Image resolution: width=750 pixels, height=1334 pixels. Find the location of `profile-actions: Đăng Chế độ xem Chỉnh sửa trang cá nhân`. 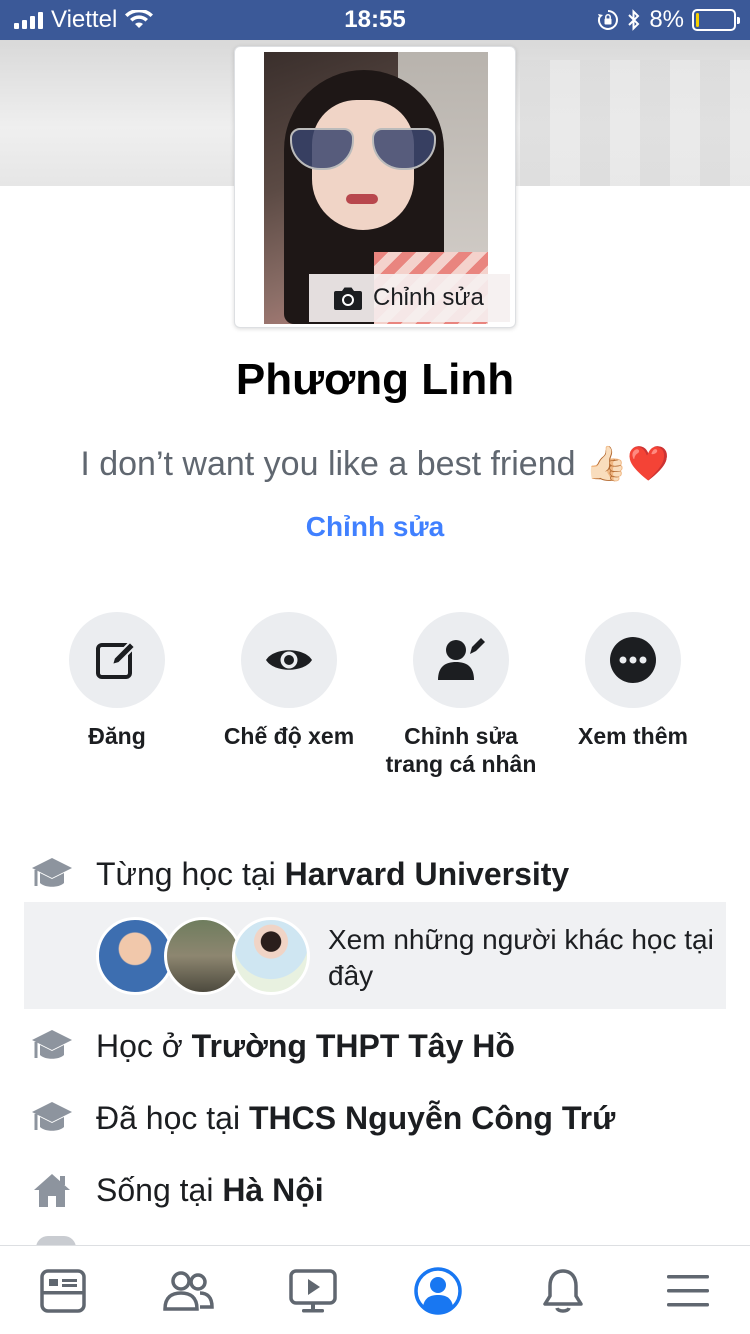

profile-actions: Đăng Chế độ xem Chỉnh sửa trang cá nhân is located at coordinates (375, 695).